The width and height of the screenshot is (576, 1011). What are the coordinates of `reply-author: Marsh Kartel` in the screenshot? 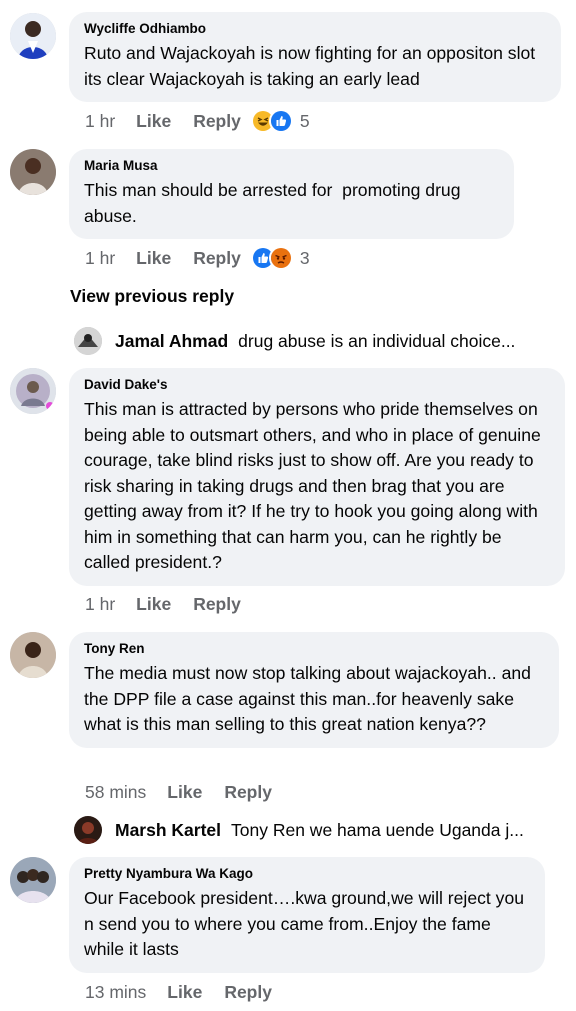 It's located at (168, 830).